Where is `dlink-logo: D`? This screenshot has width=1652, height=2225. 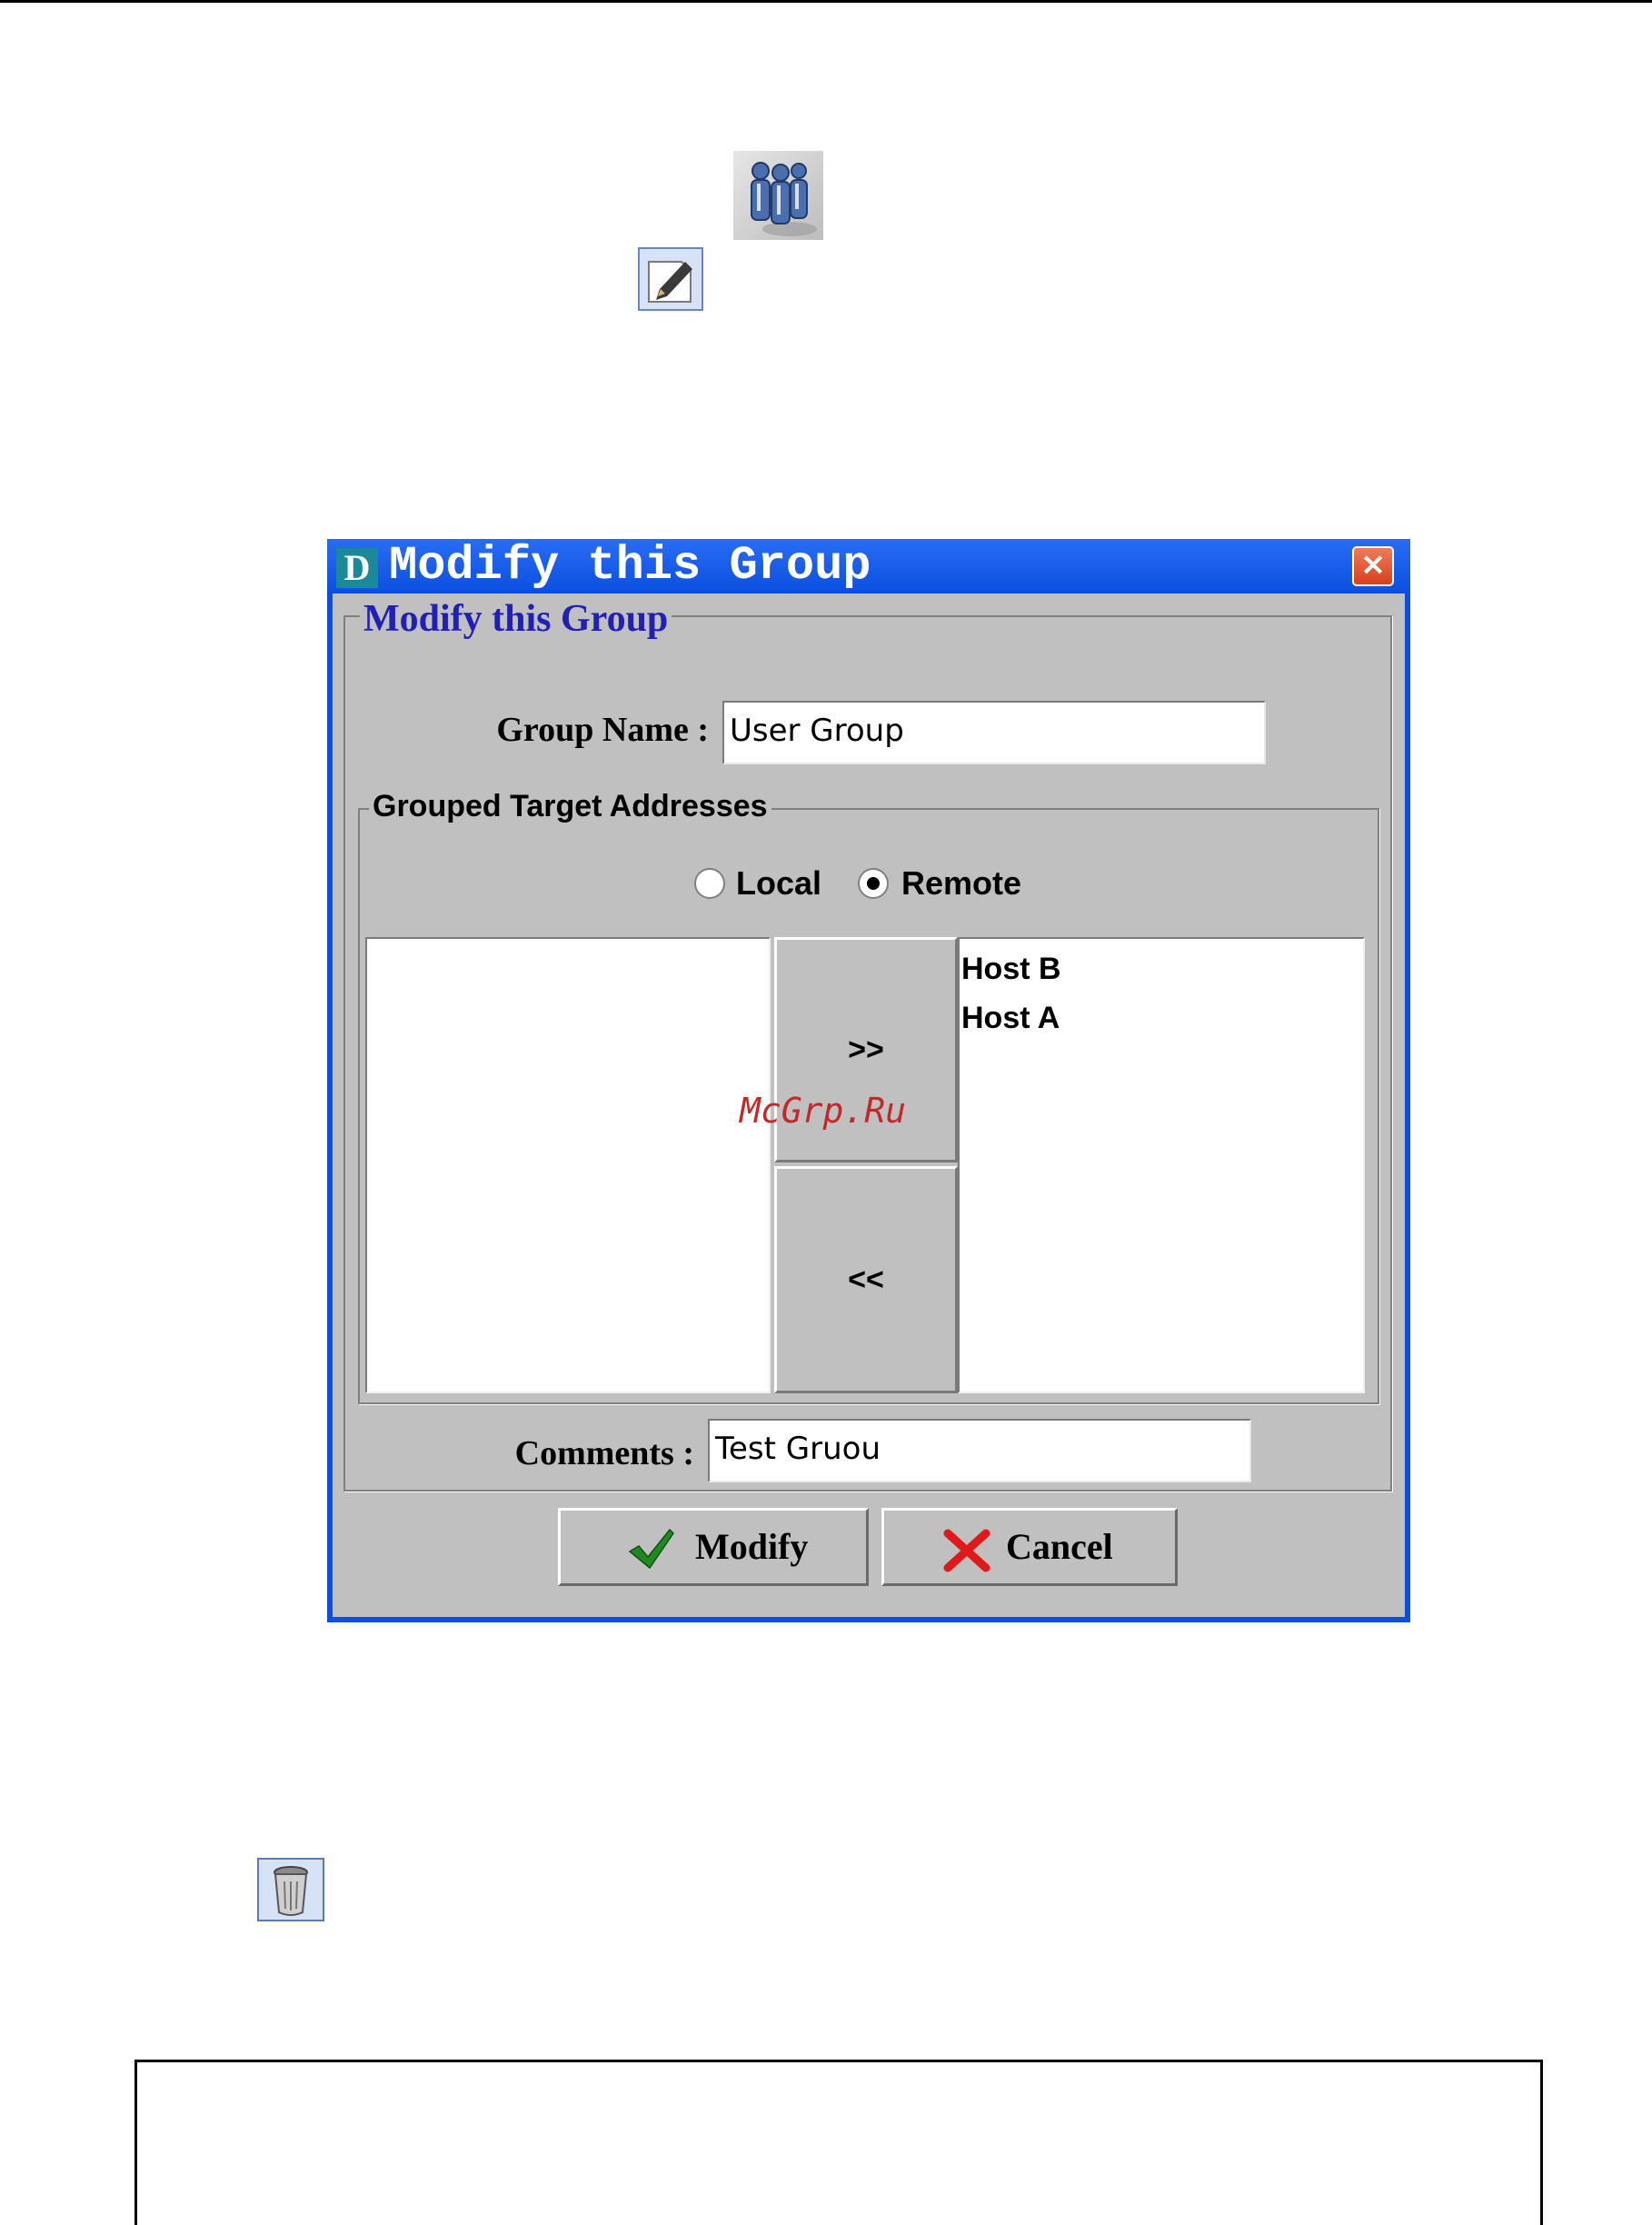 dlink-logo: D is located at coordinates (357, 568).